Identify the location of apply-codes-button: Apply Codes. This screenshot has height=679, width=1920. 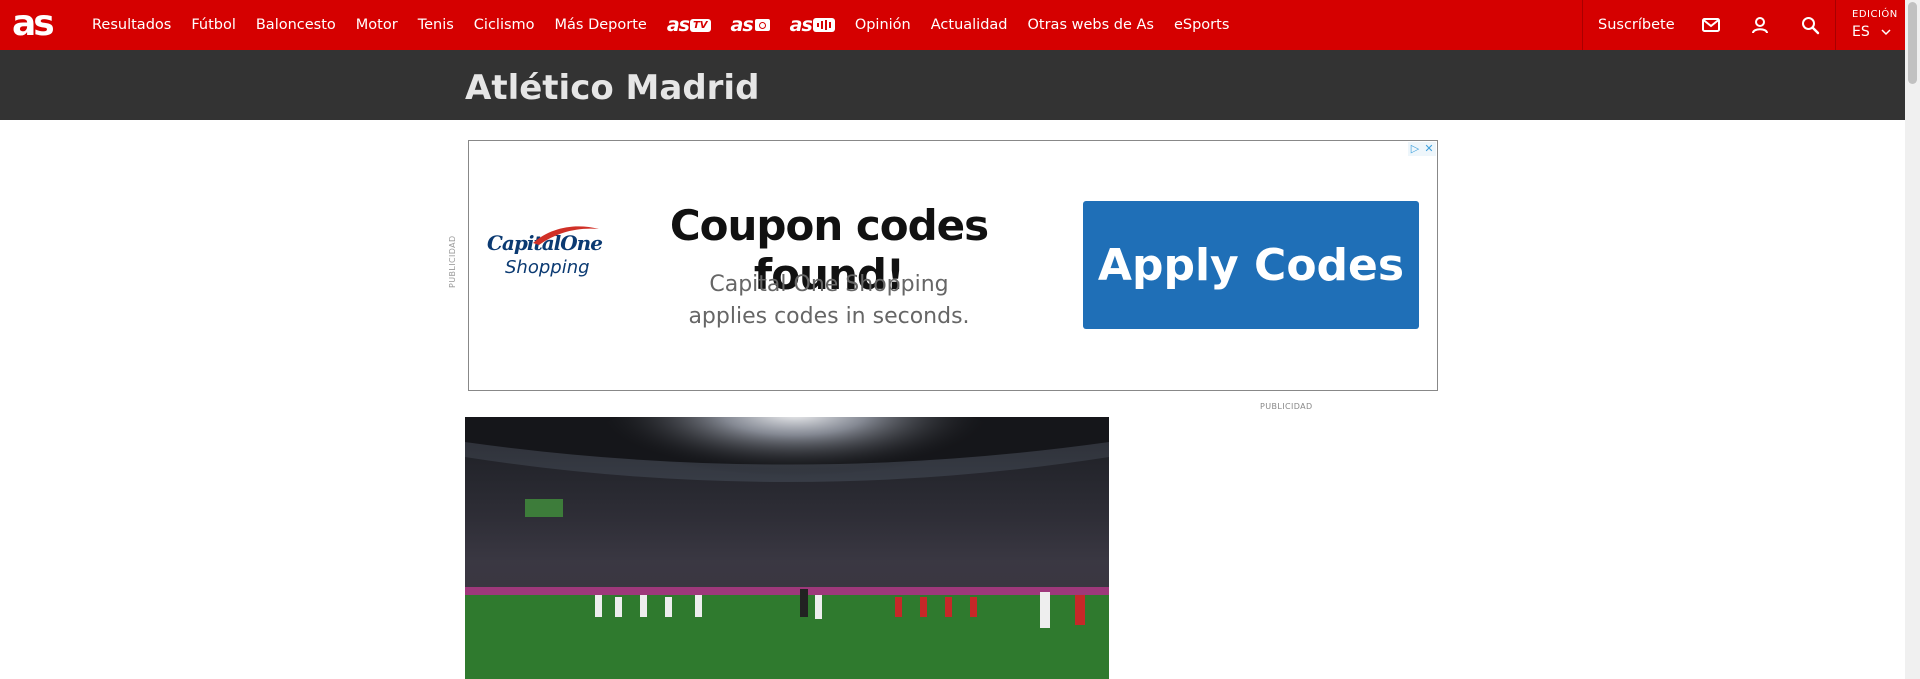
(1251, 265).